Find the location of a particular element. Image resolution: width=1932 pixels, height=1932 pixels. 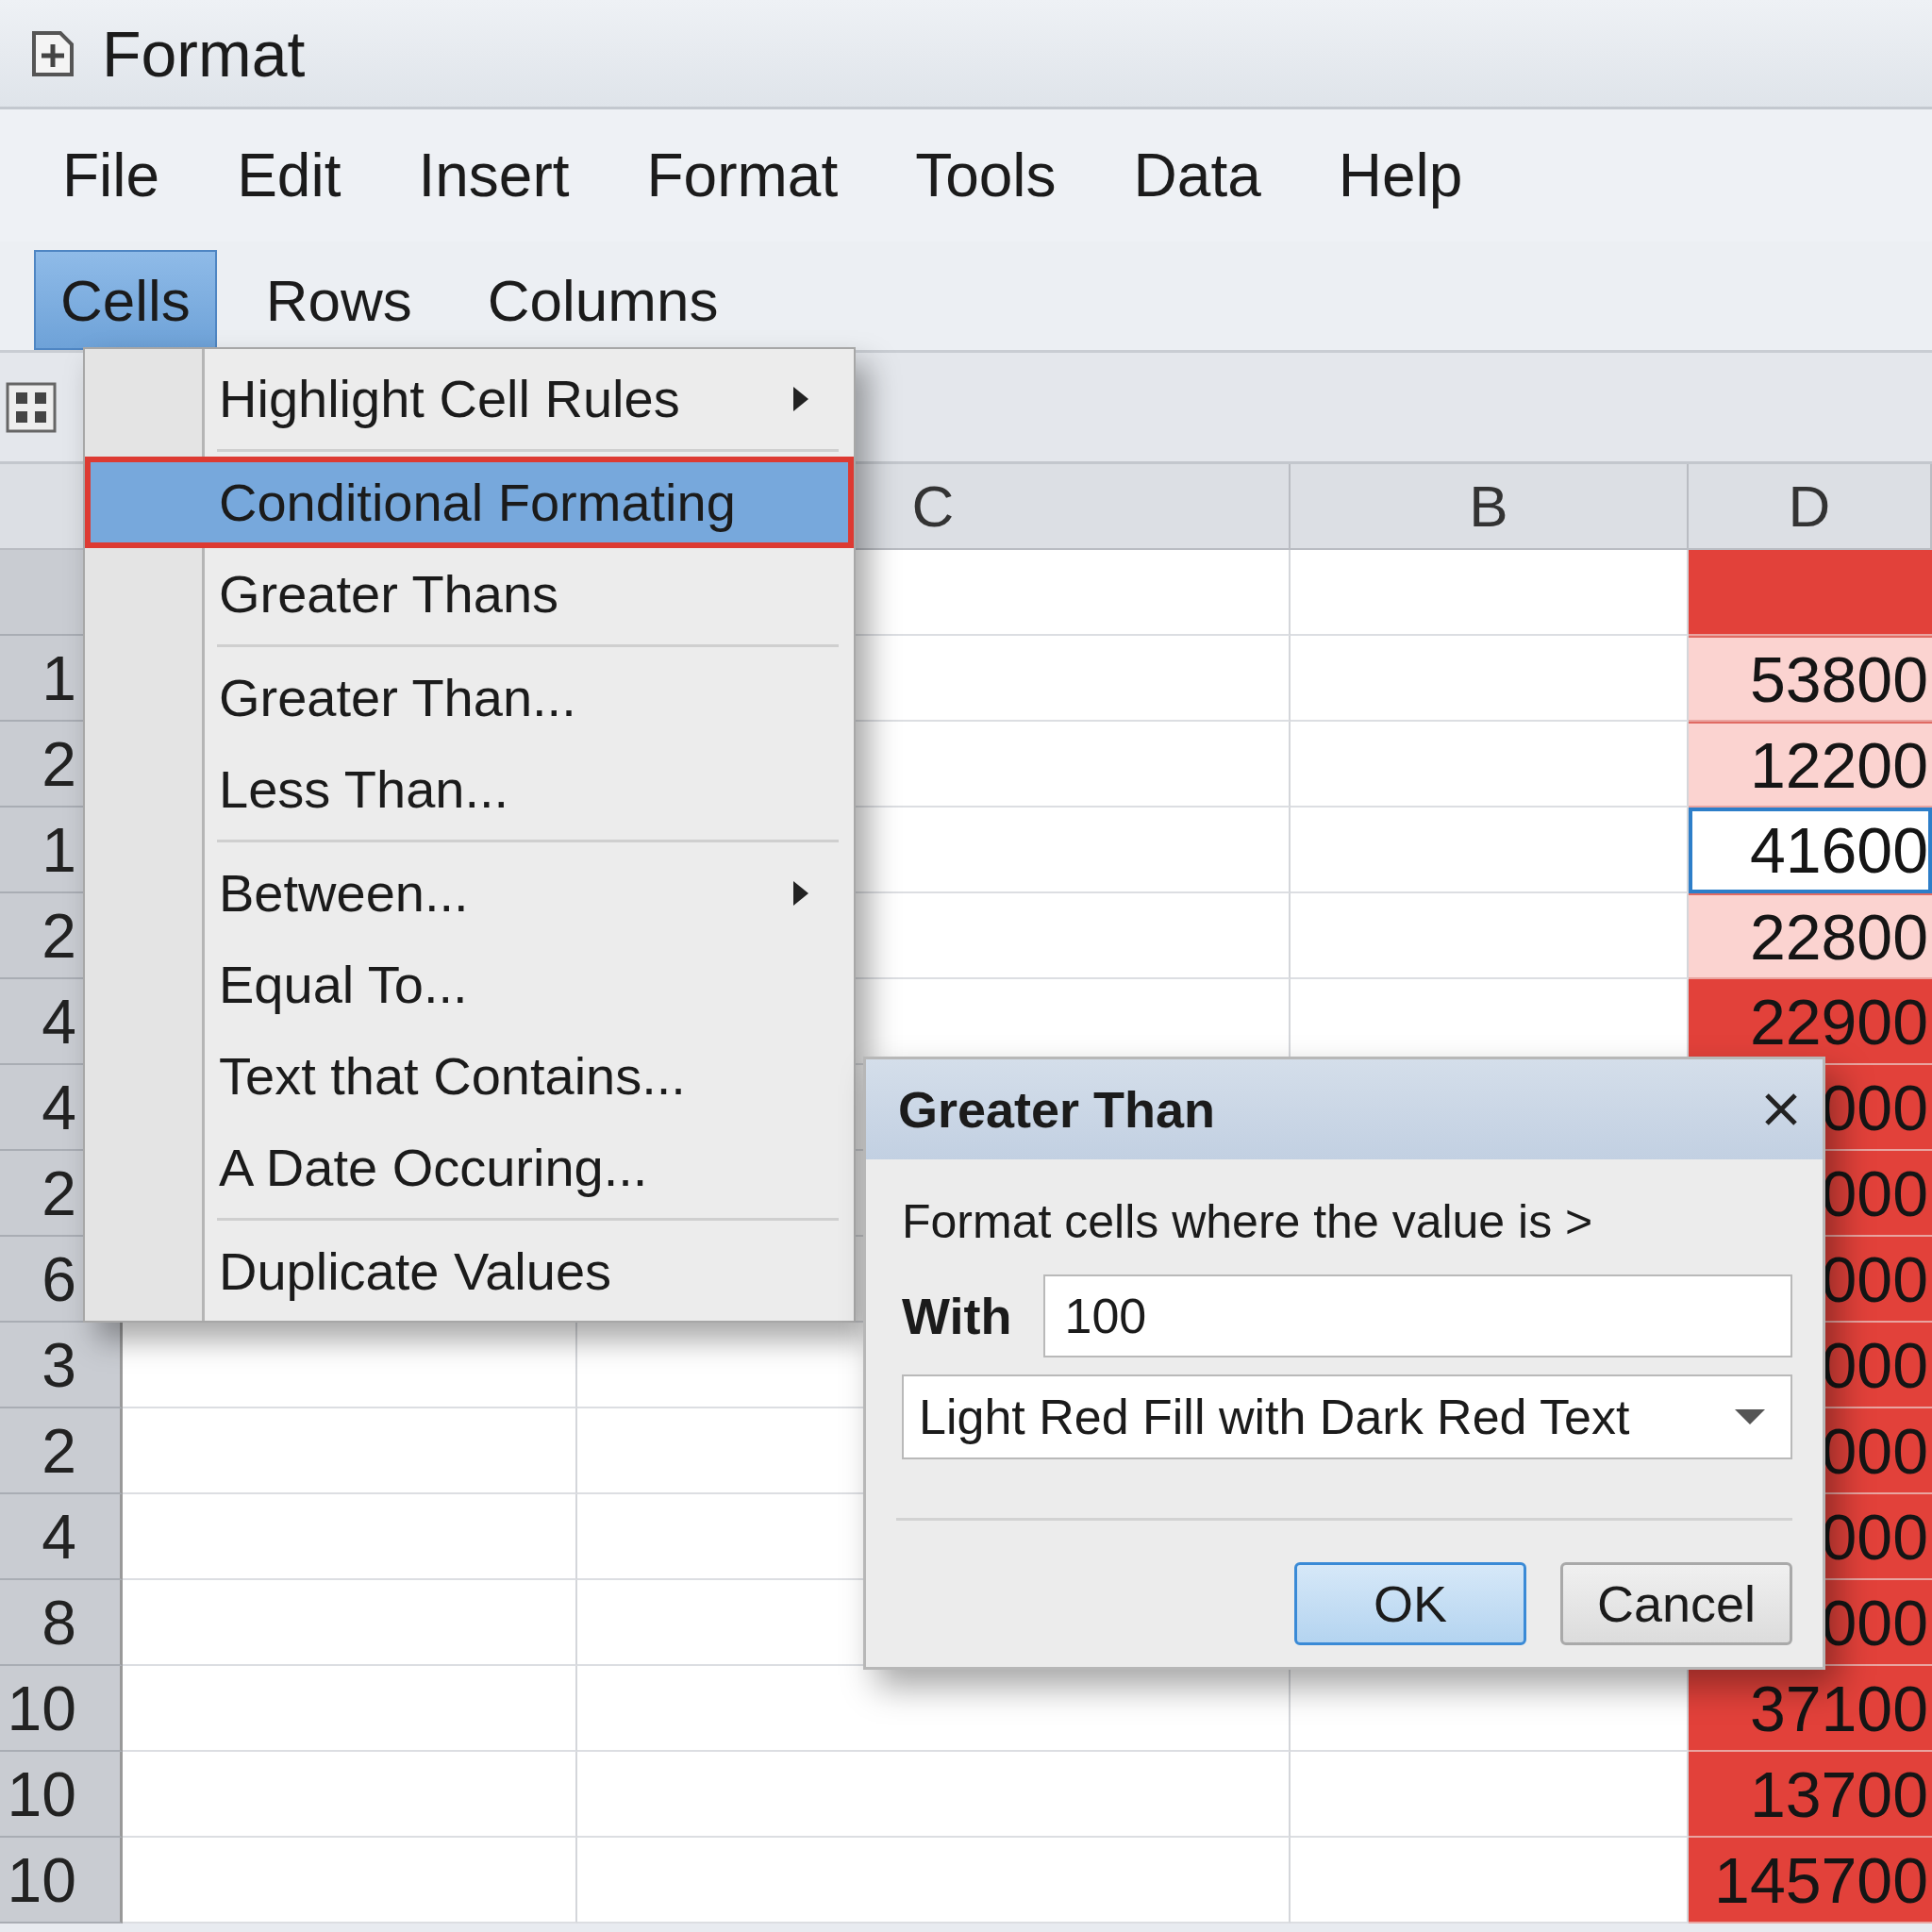

menu-item: Insert is located at coordinates (494, 175).